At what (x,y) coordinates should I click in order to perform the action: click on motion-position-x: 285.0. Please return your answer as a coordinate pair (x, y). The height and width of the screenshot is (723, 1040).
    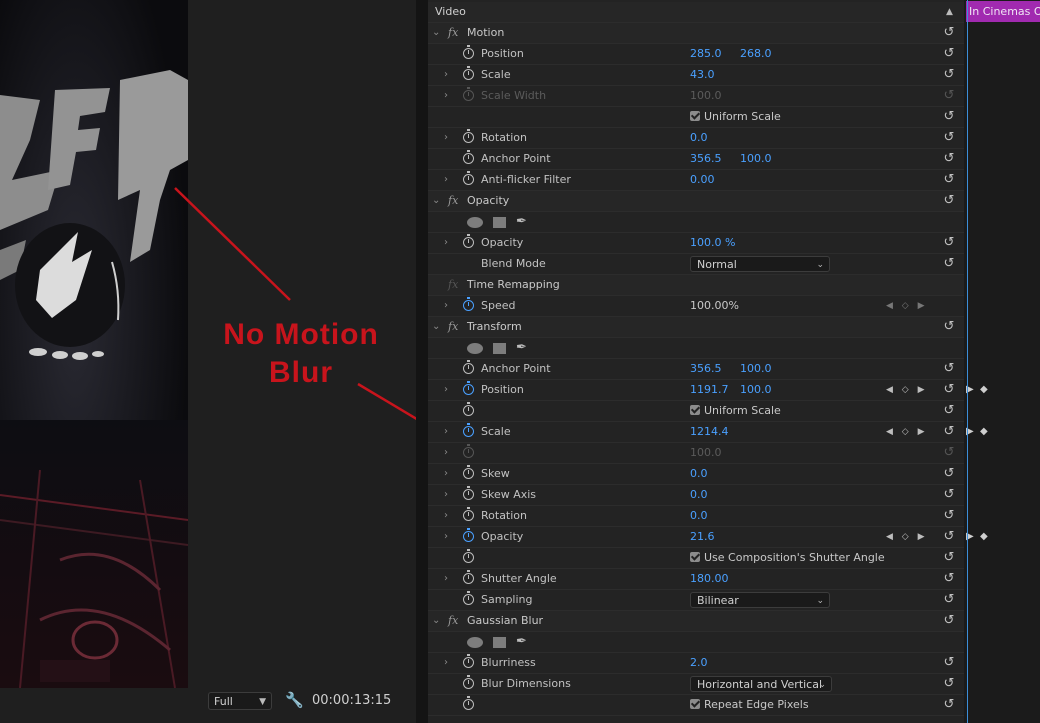
    Looking at the image, I should click on (706, 54).